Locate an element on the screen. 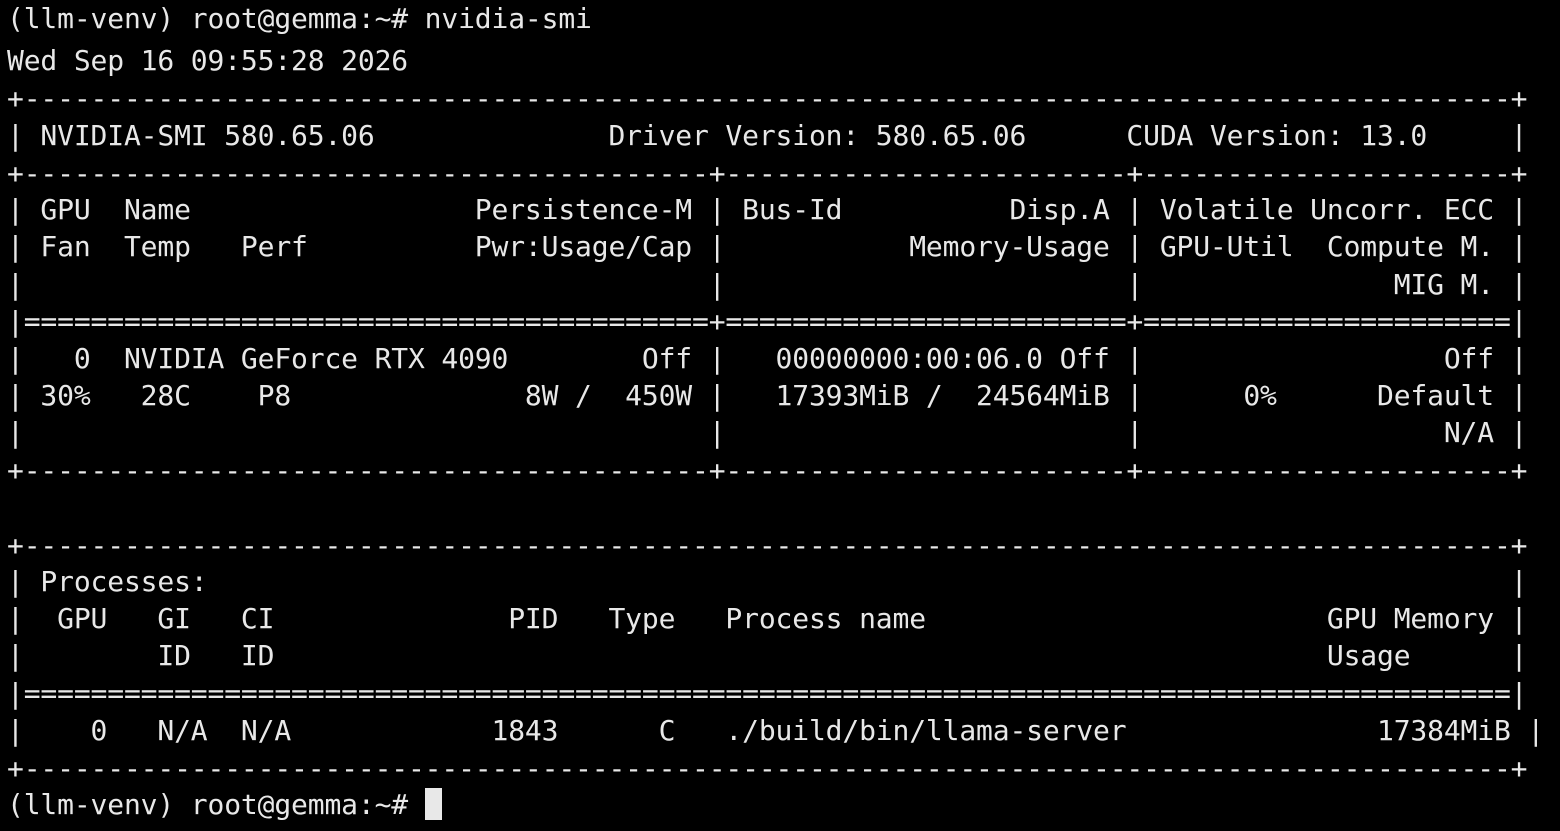  processes-title-row: | Processes: | is located at coordinates (767, 581).